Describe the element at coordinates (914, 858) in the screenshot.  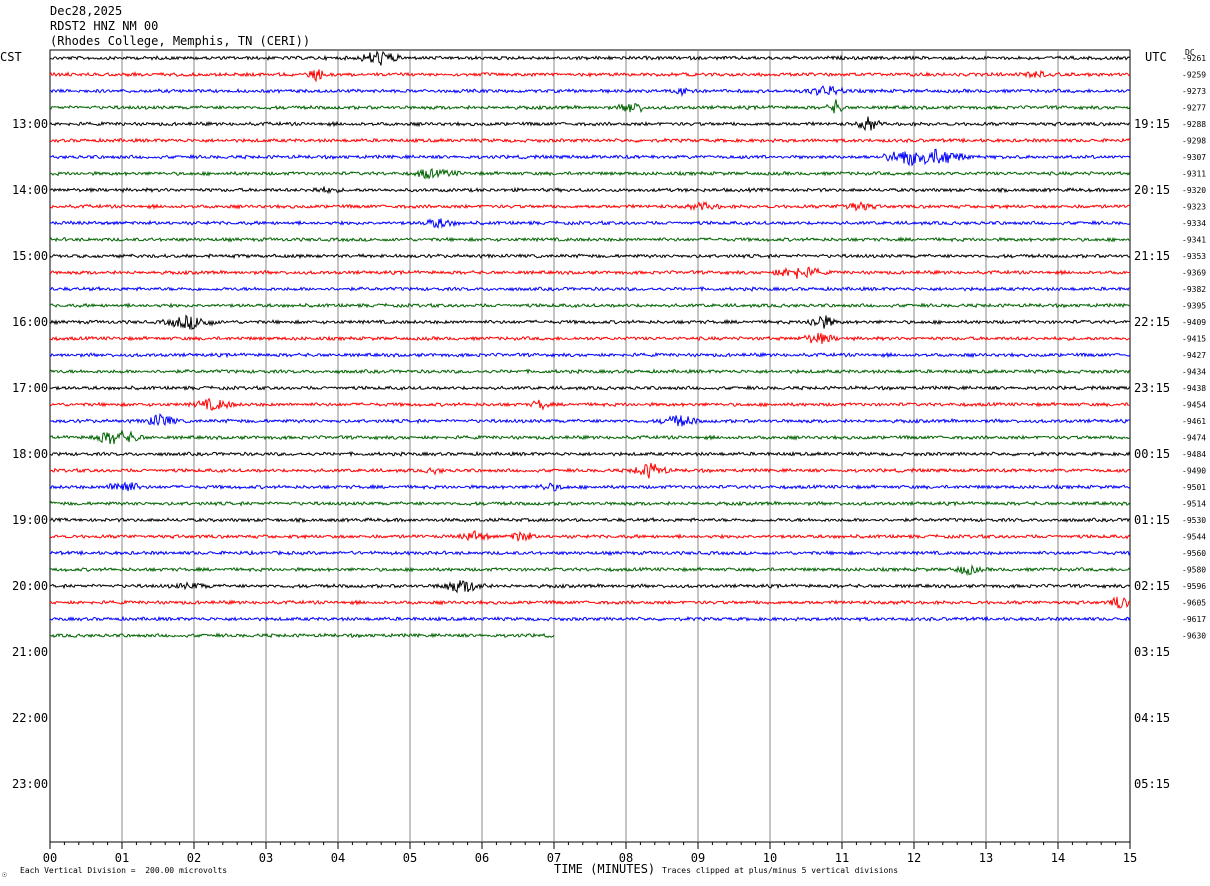
I see `x-tick-label: 12` at that location.